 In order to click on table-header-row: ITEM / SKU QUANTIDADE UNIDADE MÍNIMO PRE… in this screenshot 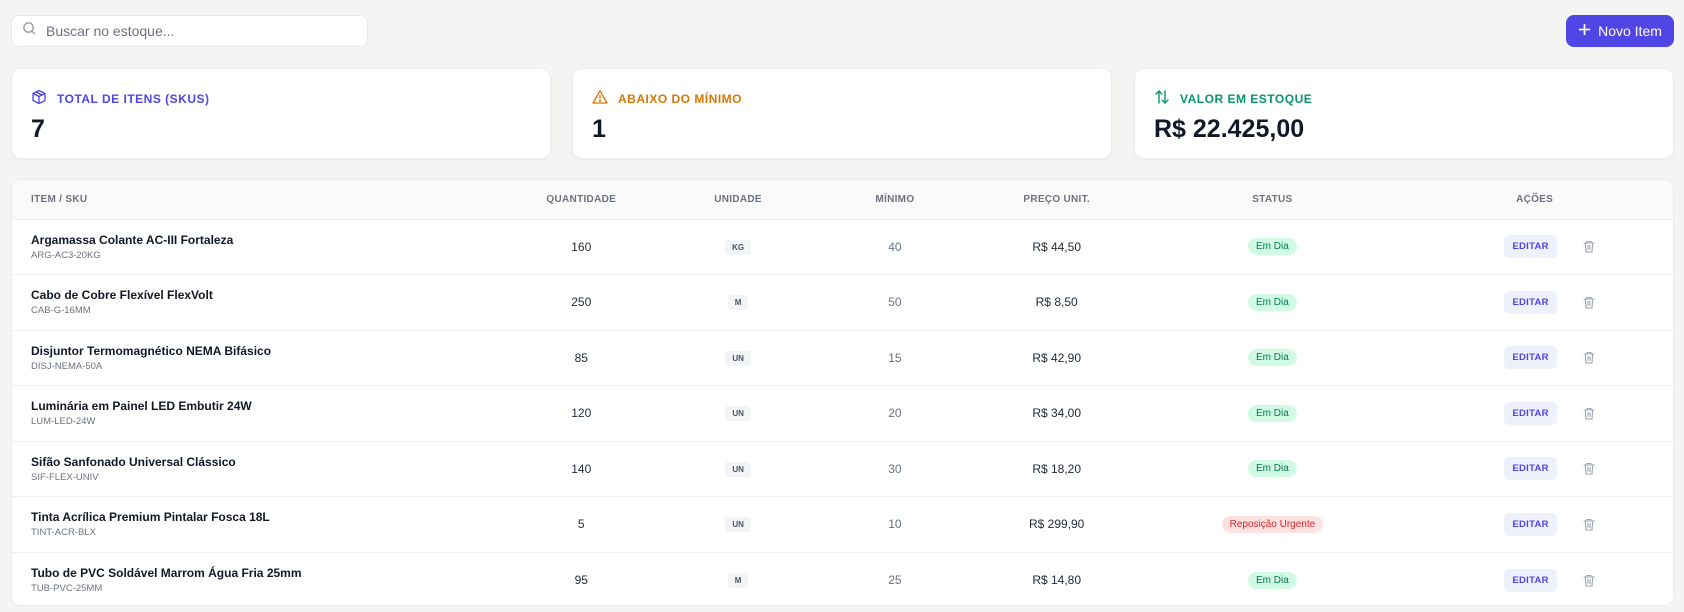, I will do `click(842, 199)`.